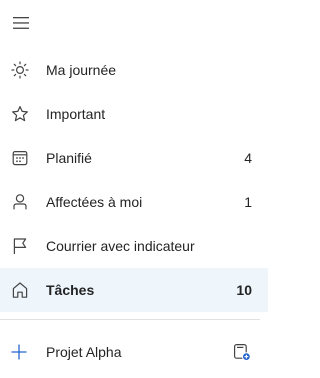 This screenshot has width=320, height=378. What do you see at coordinates (129, 352) in the screenshot?
I see `new-list-input` at bounding box center [129, 352].